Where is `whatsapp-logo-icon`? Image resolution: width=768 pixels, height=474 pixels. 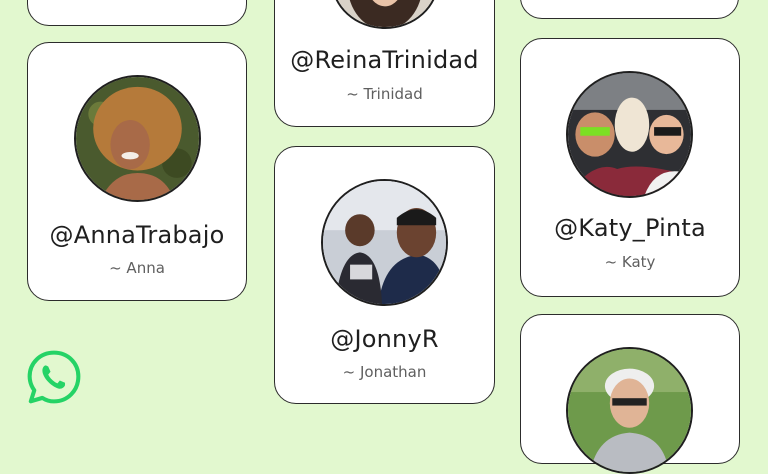
whatsapp-logo-icon is located at coordinates (54, 377).